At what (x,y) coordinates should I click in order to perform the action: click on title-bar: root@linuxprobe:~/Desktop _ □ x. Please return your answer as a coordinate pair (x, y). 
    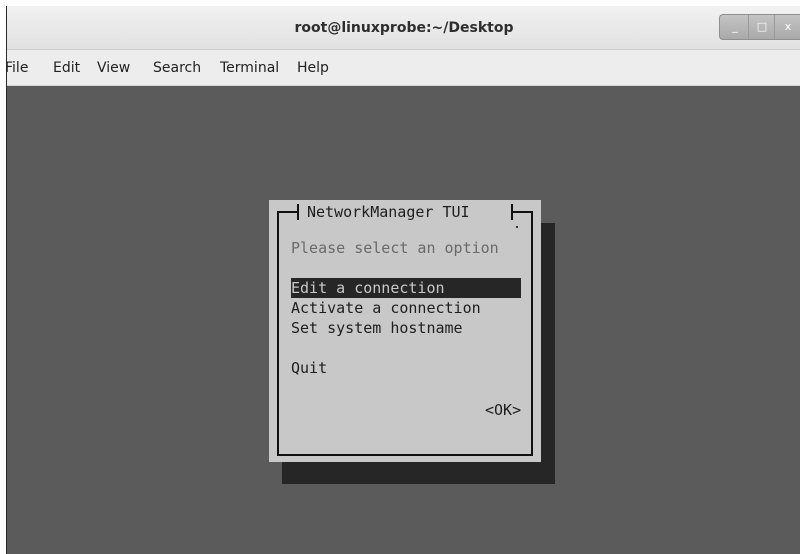
    Looking at the image, I should click on (403, 28).